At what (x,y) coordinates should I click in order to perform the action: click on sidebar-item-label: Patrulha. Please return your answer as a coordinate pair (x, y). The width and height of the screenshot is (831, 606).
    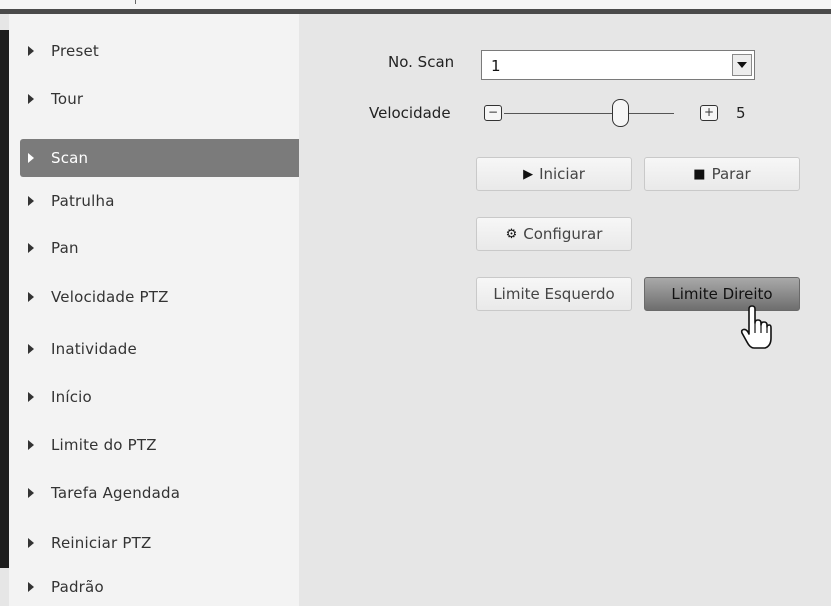
    Looking at the image, I should click on (83, 201).